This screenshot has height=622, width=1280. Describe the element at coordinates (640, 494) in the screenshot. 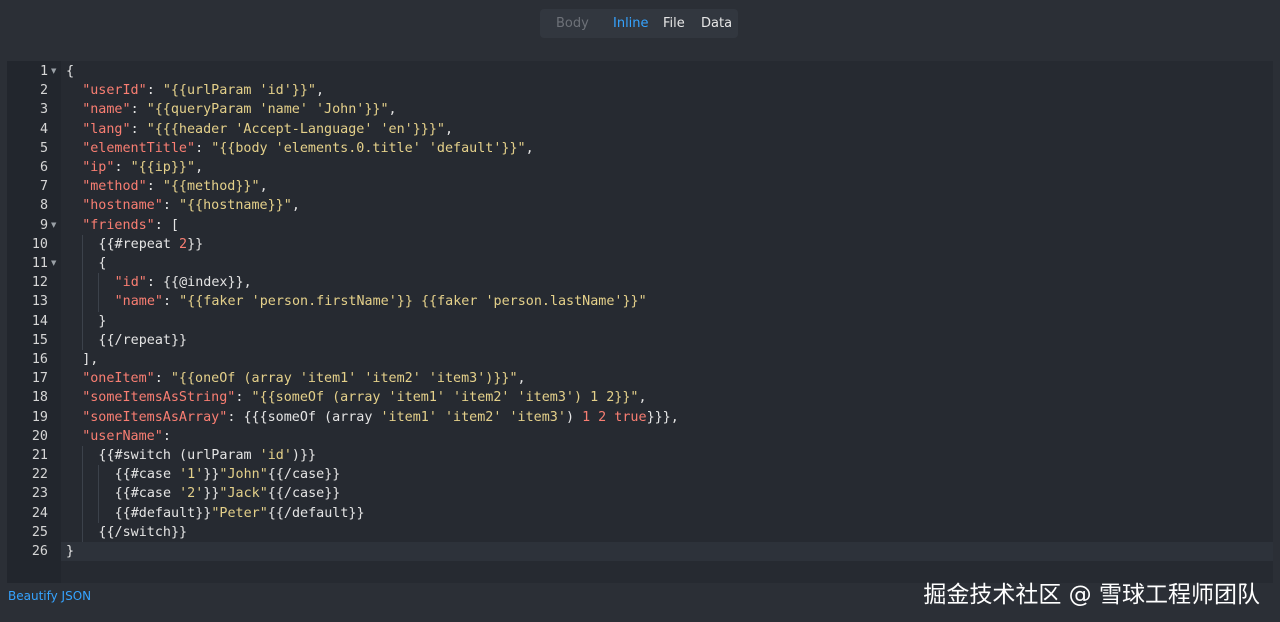

I see `editor-line: 23 {{#case '2'}}"Jack"{{/case}}` at that location.